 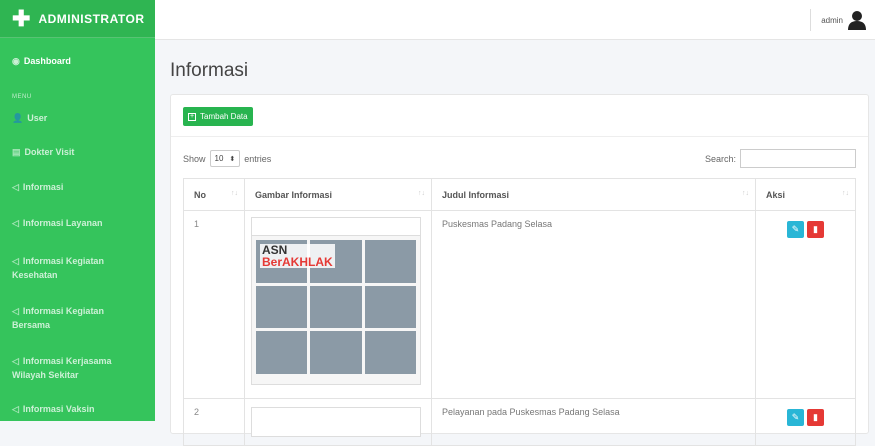 I want to click on sidebar-item-informasi-vaksin: ◁ Informasi Vaksin, so click(x=77, y=409).